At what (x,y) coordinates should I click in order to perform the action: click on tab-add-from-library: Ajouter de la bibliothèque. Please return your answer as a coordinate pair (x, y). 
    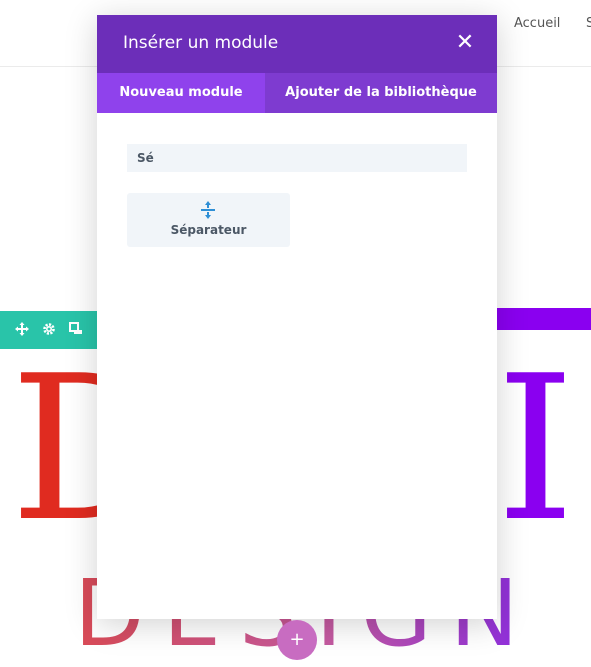
    Looking at the image, I should click on (381, 93).